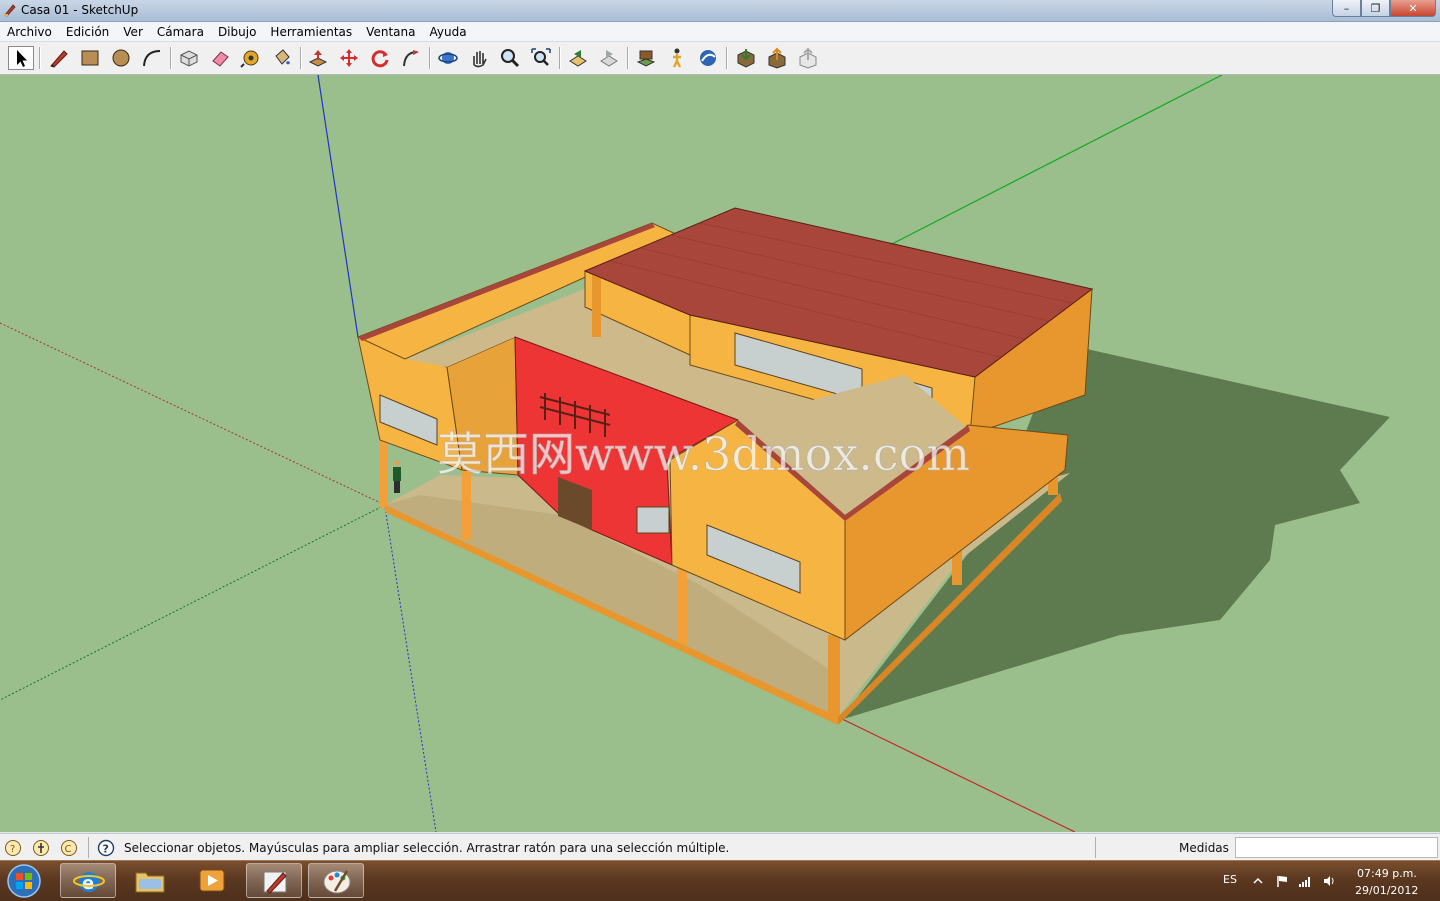  Describe the element at coordinates (90, 58) in the screenshot. I see `rectangle-icon` at that location.